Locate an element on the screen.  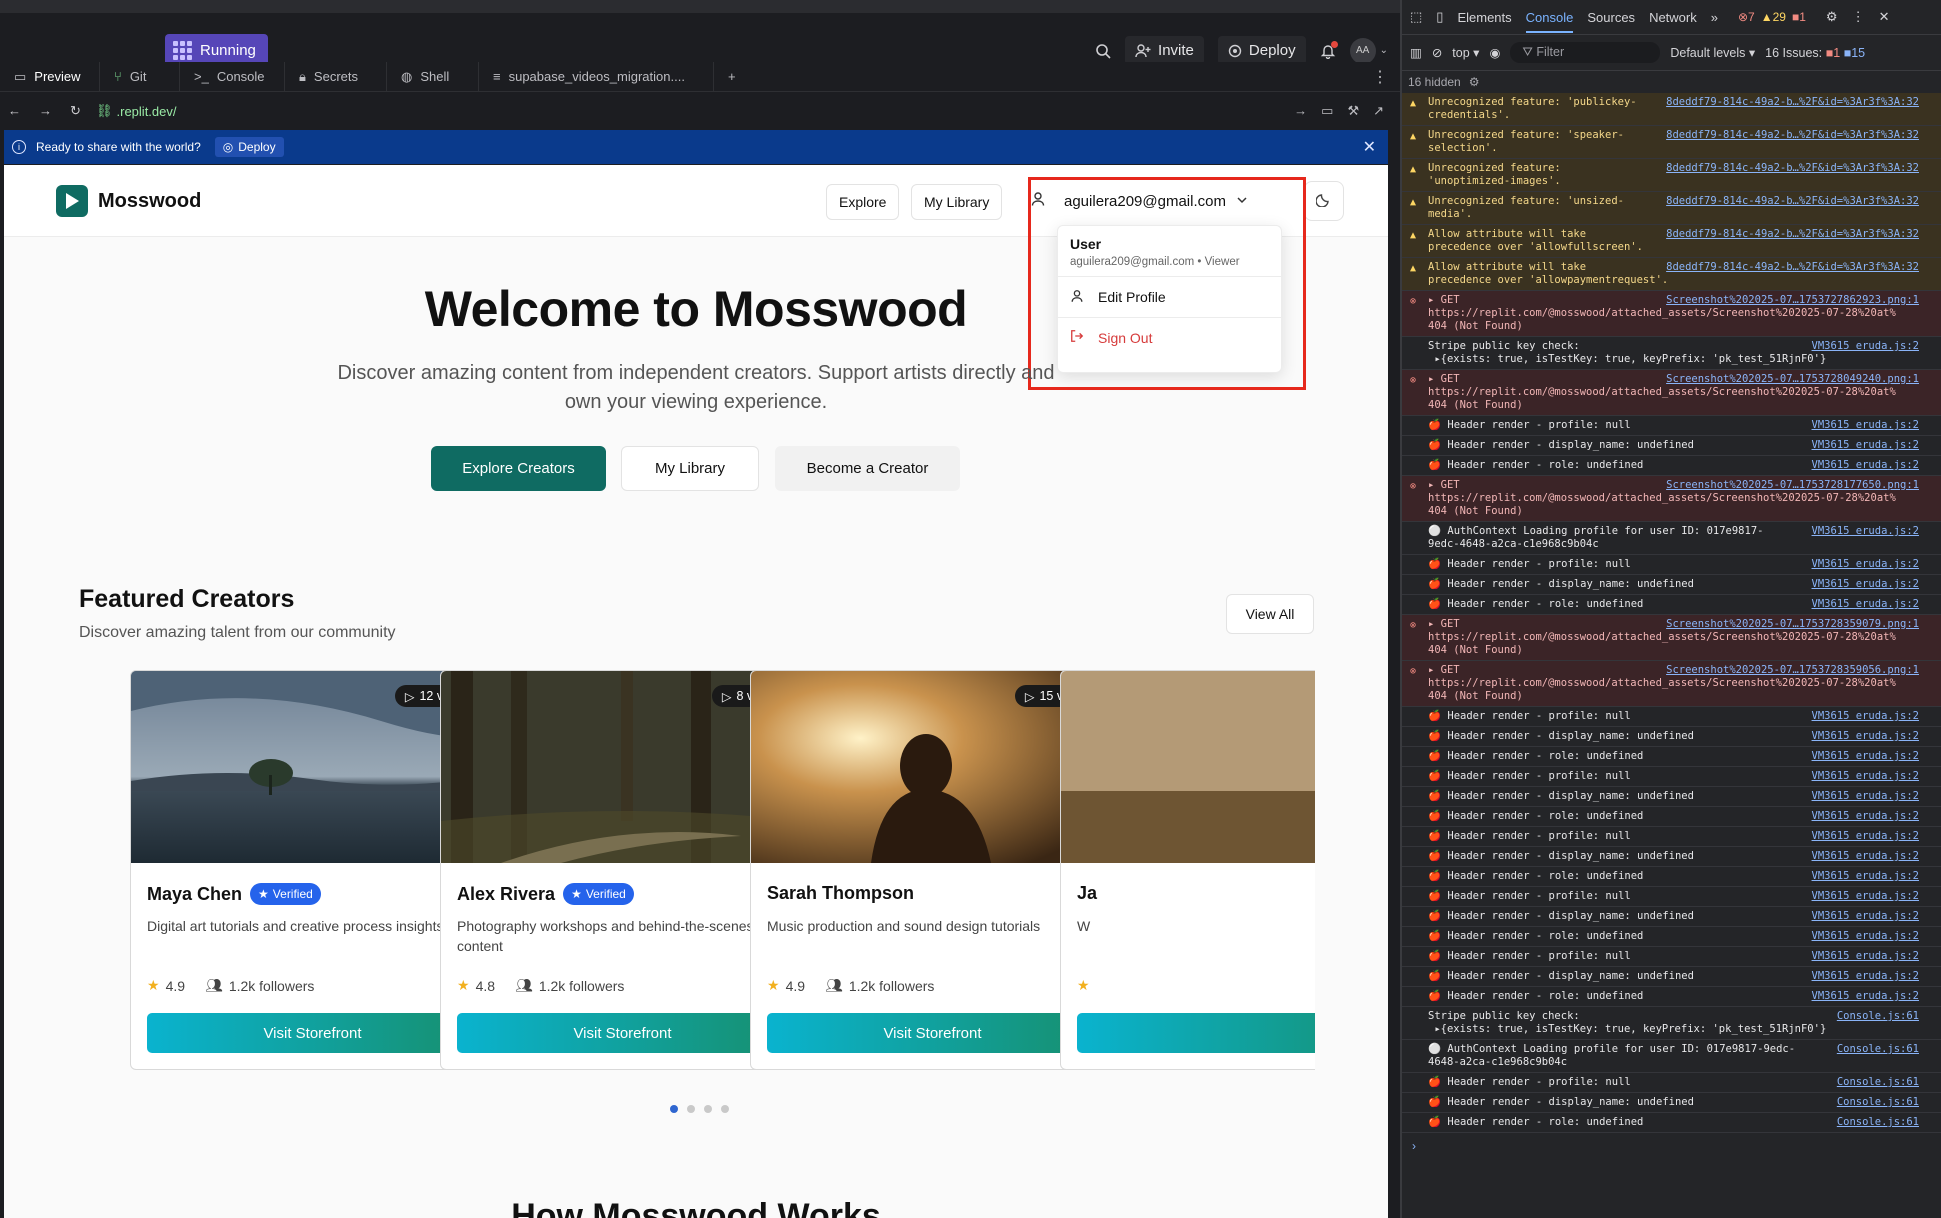
deploy-button: Deploy is located at coordinates (1261, 50).